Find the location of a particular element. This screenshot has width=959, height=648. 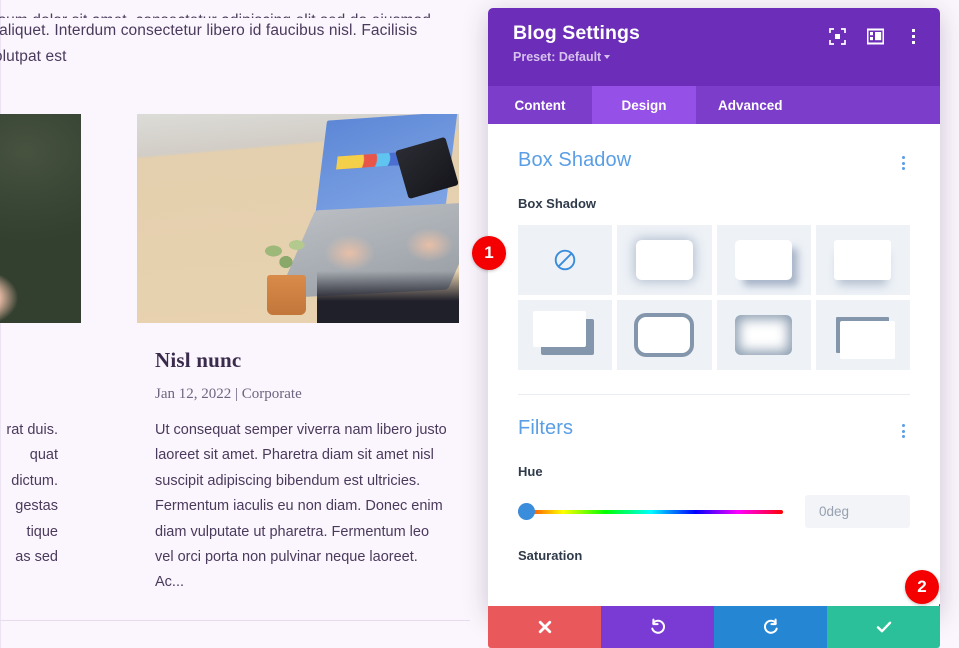

post-meta: Jan 12, 2022 | Corporate is located at coordinates (228, 394).